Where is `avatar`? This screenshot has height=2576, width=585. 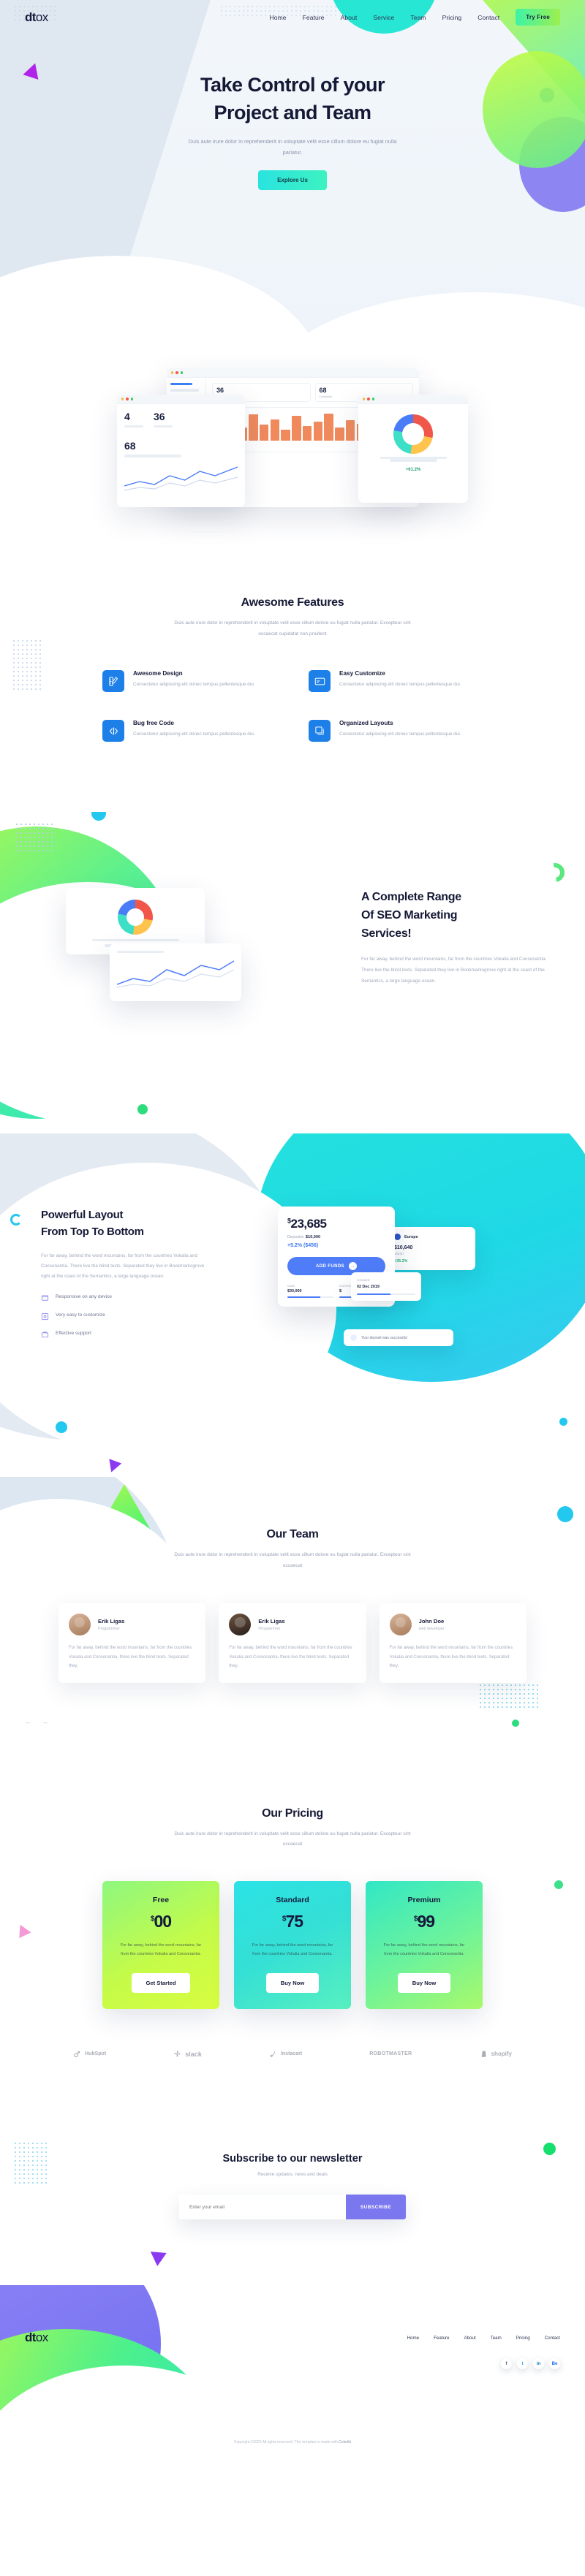
avatar is located at coordinates (80, 1624).